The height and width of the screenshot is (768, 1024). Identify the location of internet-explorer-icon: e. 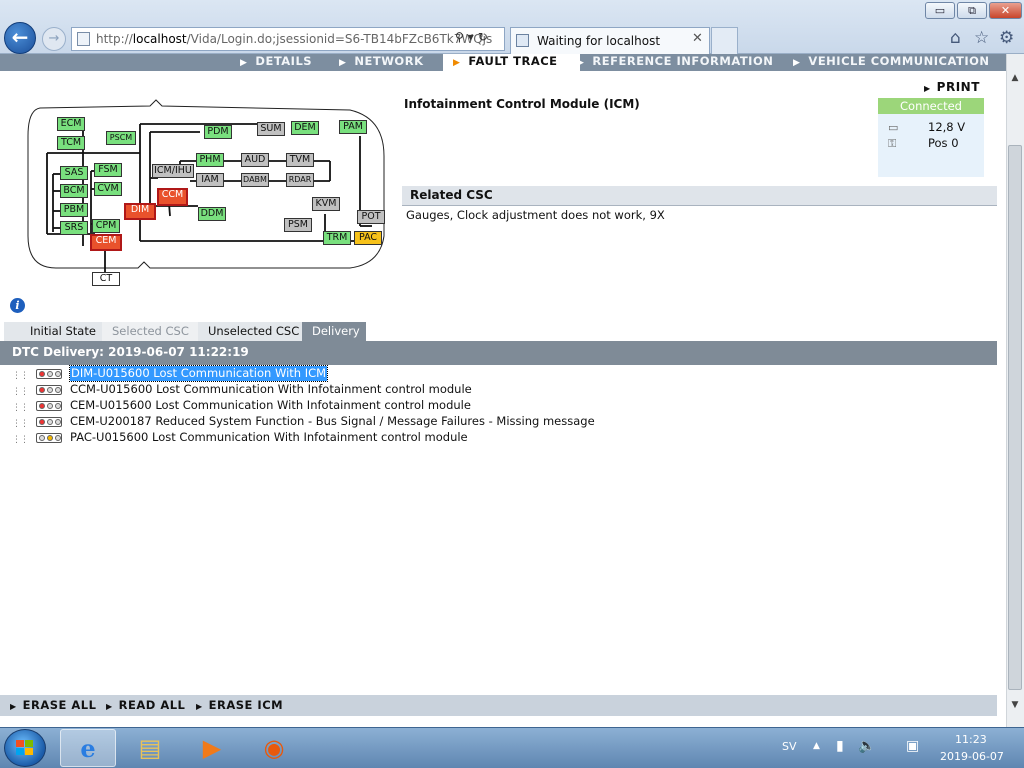
(88, 748).